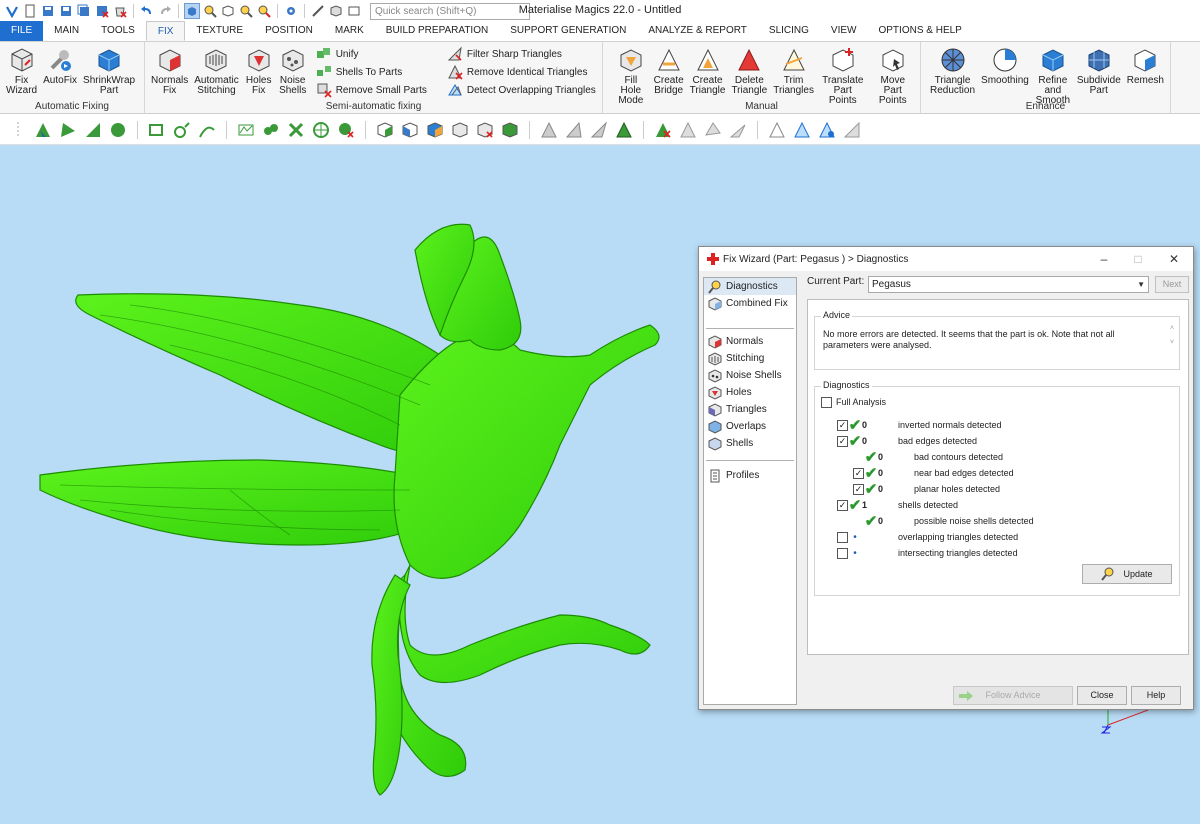 The height and width of the screenshot is (824, 1200). What do you see at coordinates (43, 130) in the screenshot?
I see `select-triangle-icon` at bounding box center [43, 130].